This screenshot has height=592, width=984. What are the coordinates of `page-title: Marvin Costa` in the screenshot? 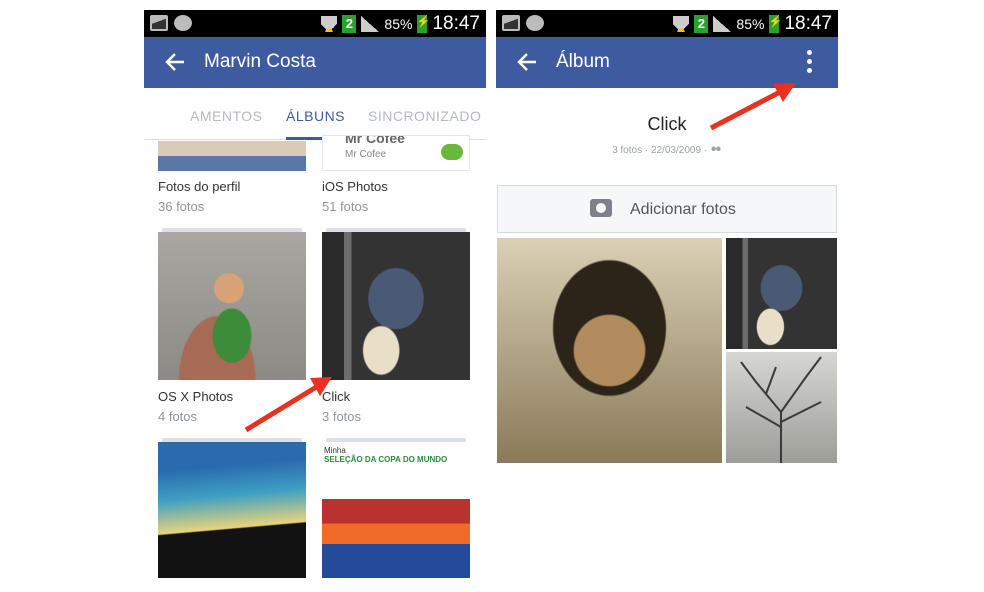 It's located at (260, 61).